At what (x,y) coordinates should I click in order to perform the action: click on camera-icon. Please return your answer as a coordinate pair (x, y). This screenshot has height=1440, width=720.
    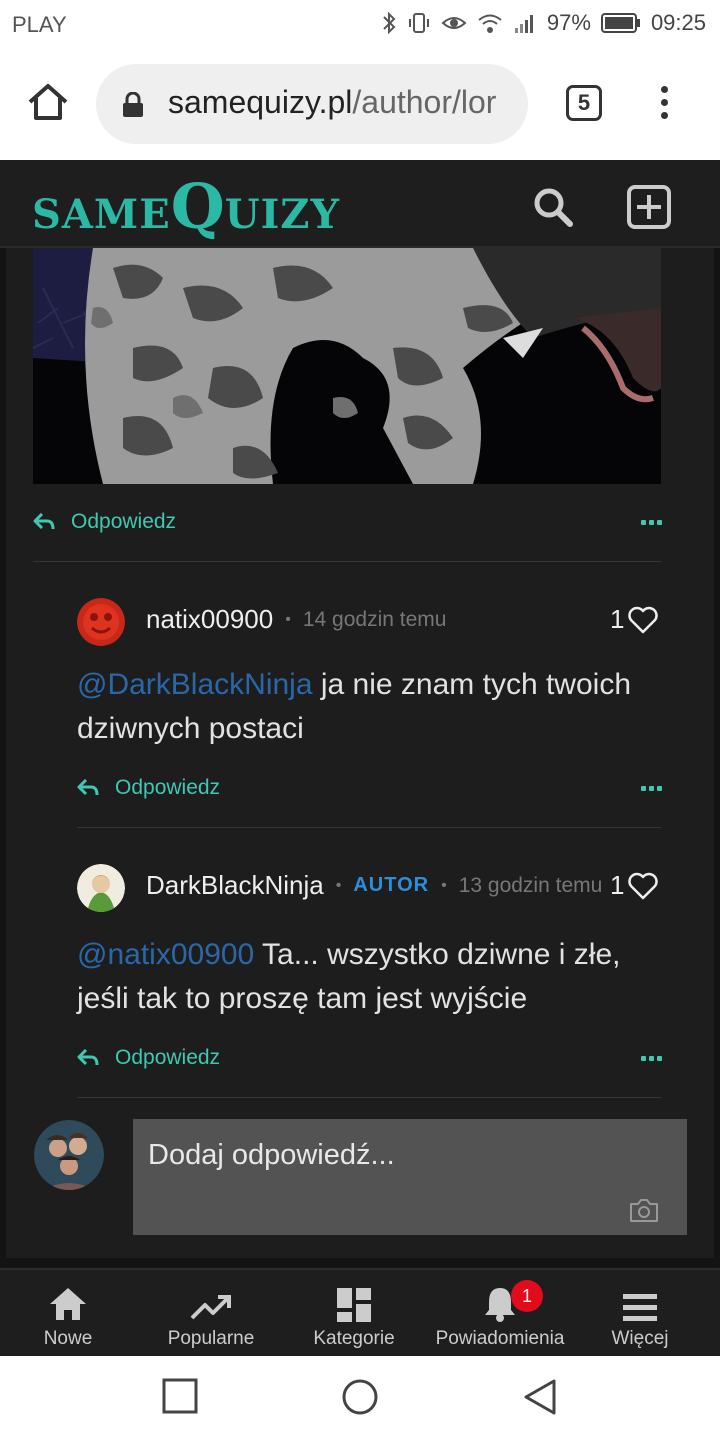
    Looking at the image, I should click on (644, 1210).